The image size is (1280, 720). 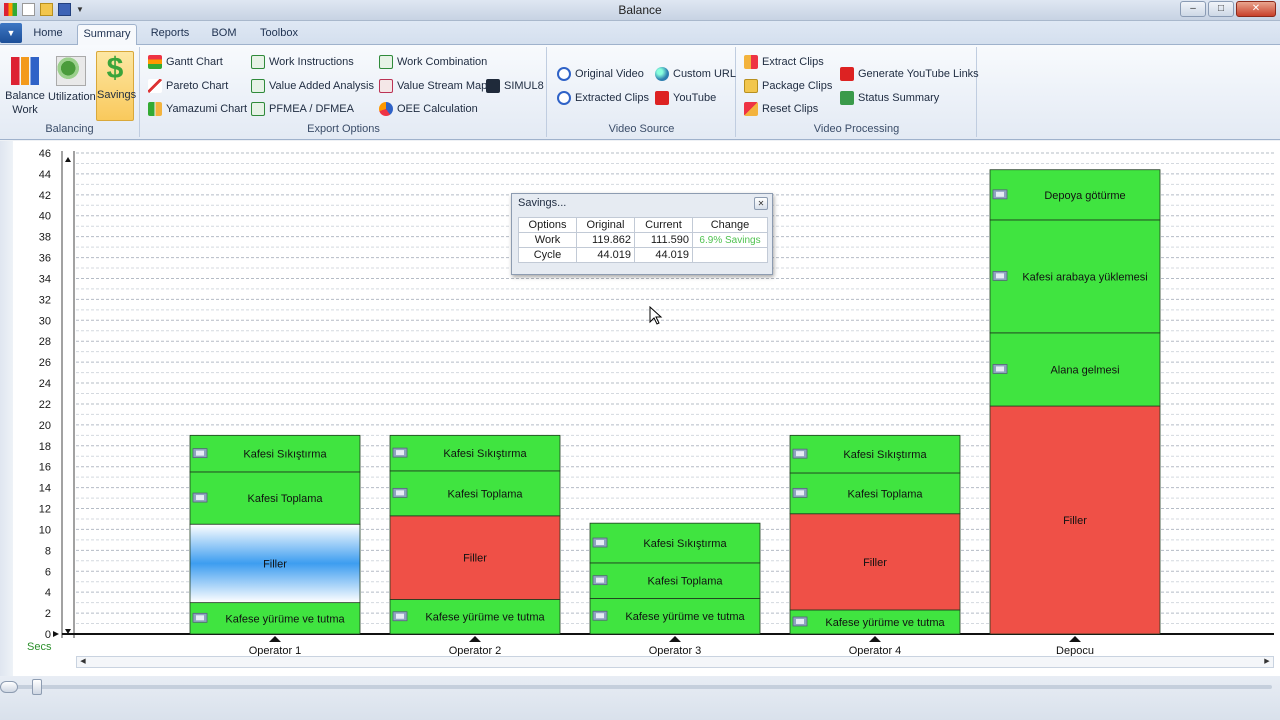 What do you see at coordinates (847, 74) in the screenshot?
I see `youtube-icon` at bounding box center [847, 74].